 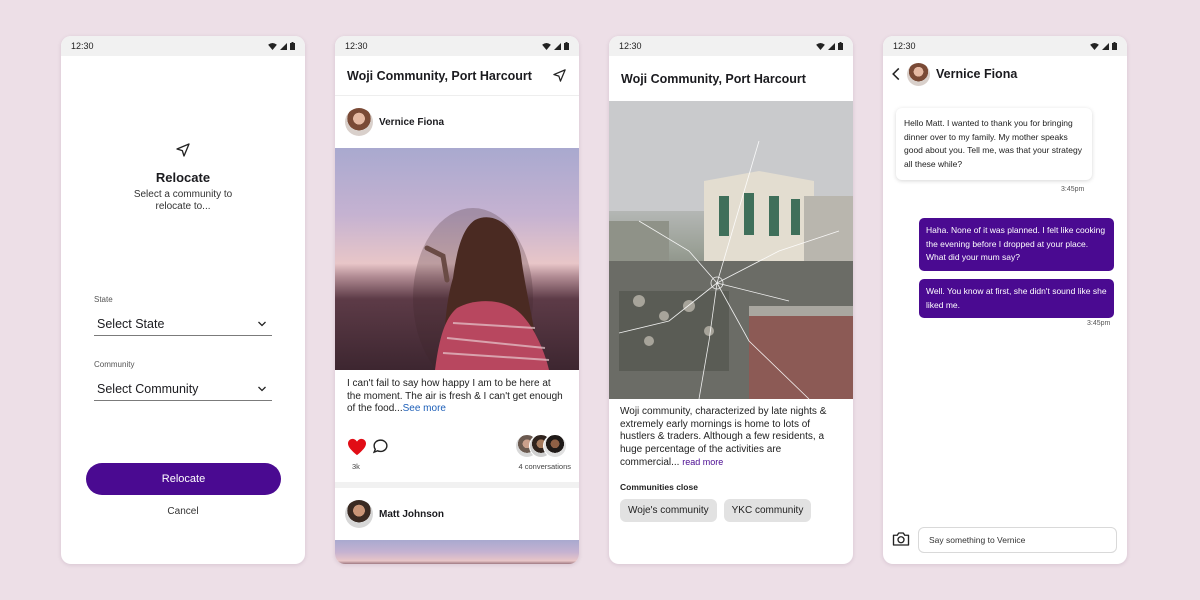 I want to click on community-chip: YKC community, so click(x=767, y=510).